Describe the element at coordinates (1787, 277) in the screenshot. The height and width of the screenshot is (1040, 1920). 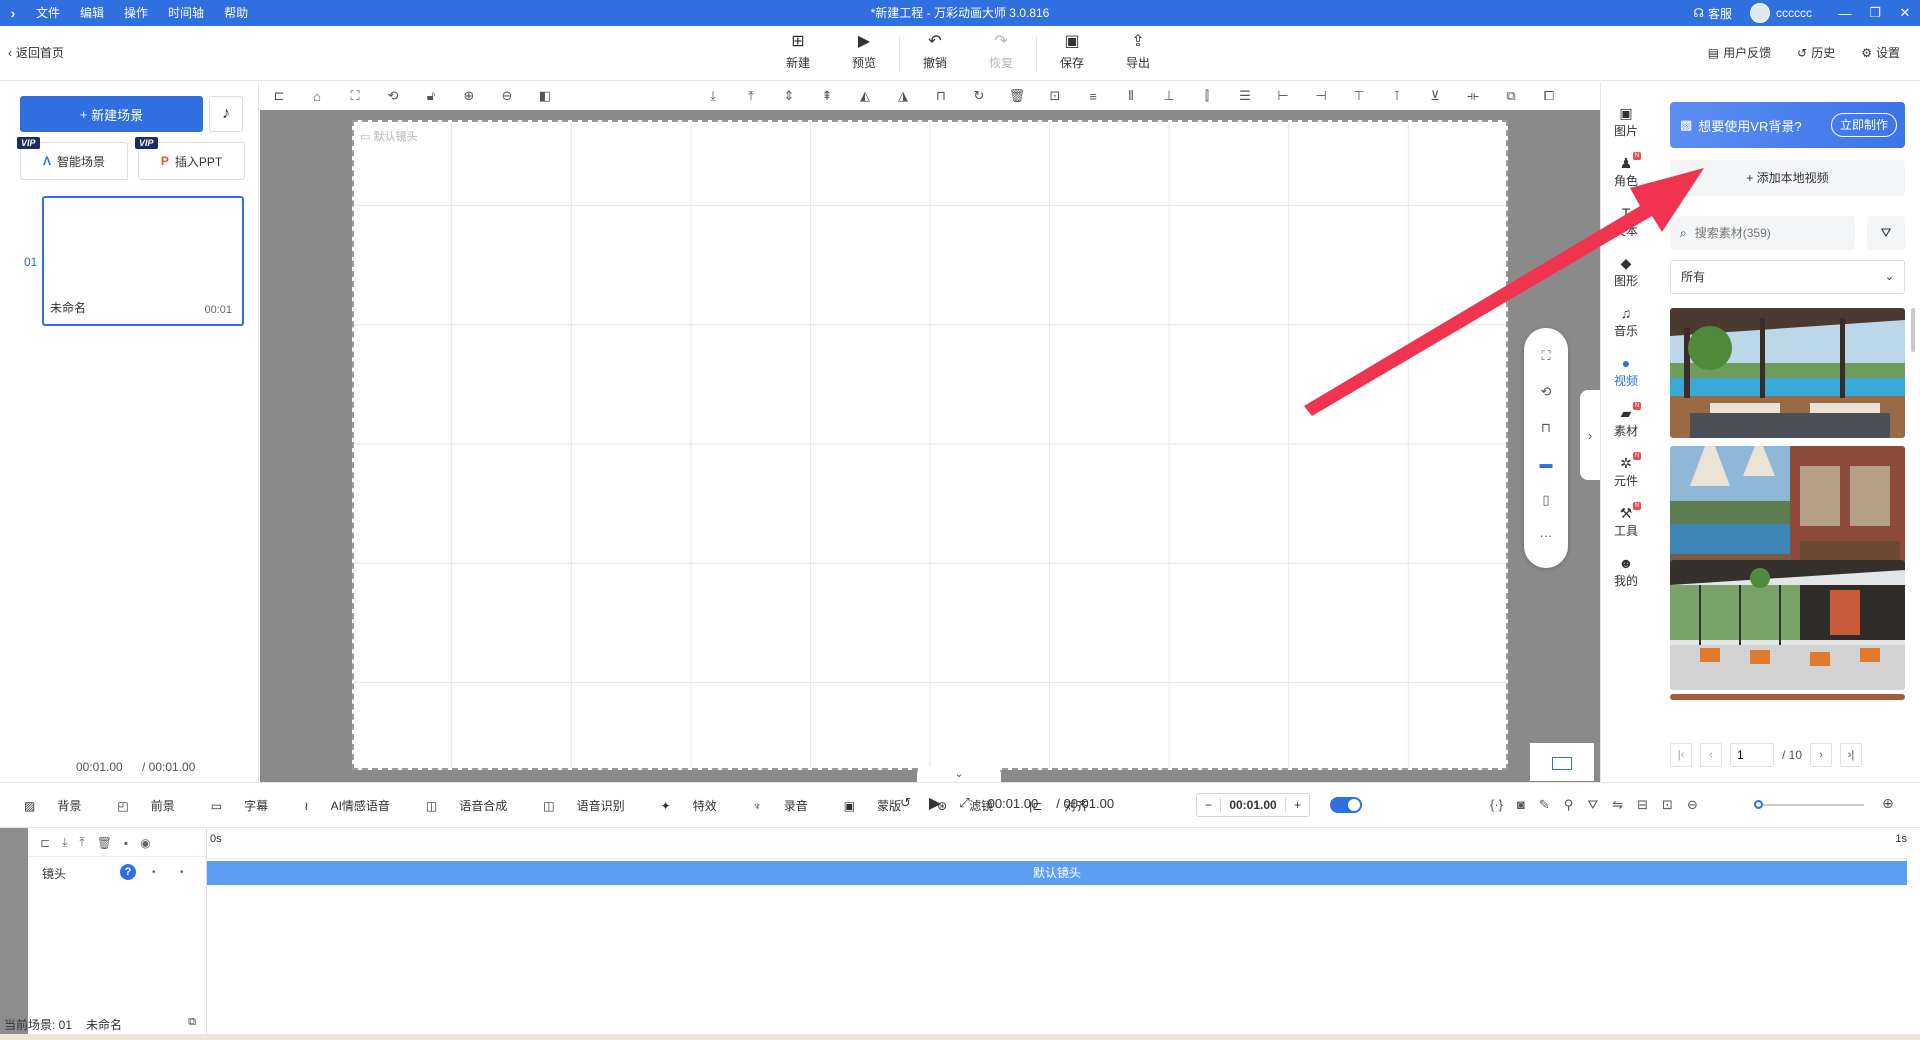
I see `category-select: 所有 ⌄` at that location.